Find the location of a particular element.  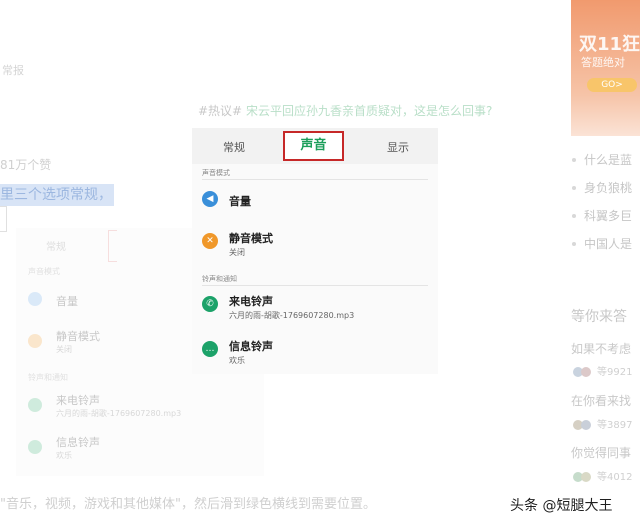

hot-topic-link: 宋云平回应孙九香亲首质疑对，这是怎么回事? is located at coordinates (369, 111).